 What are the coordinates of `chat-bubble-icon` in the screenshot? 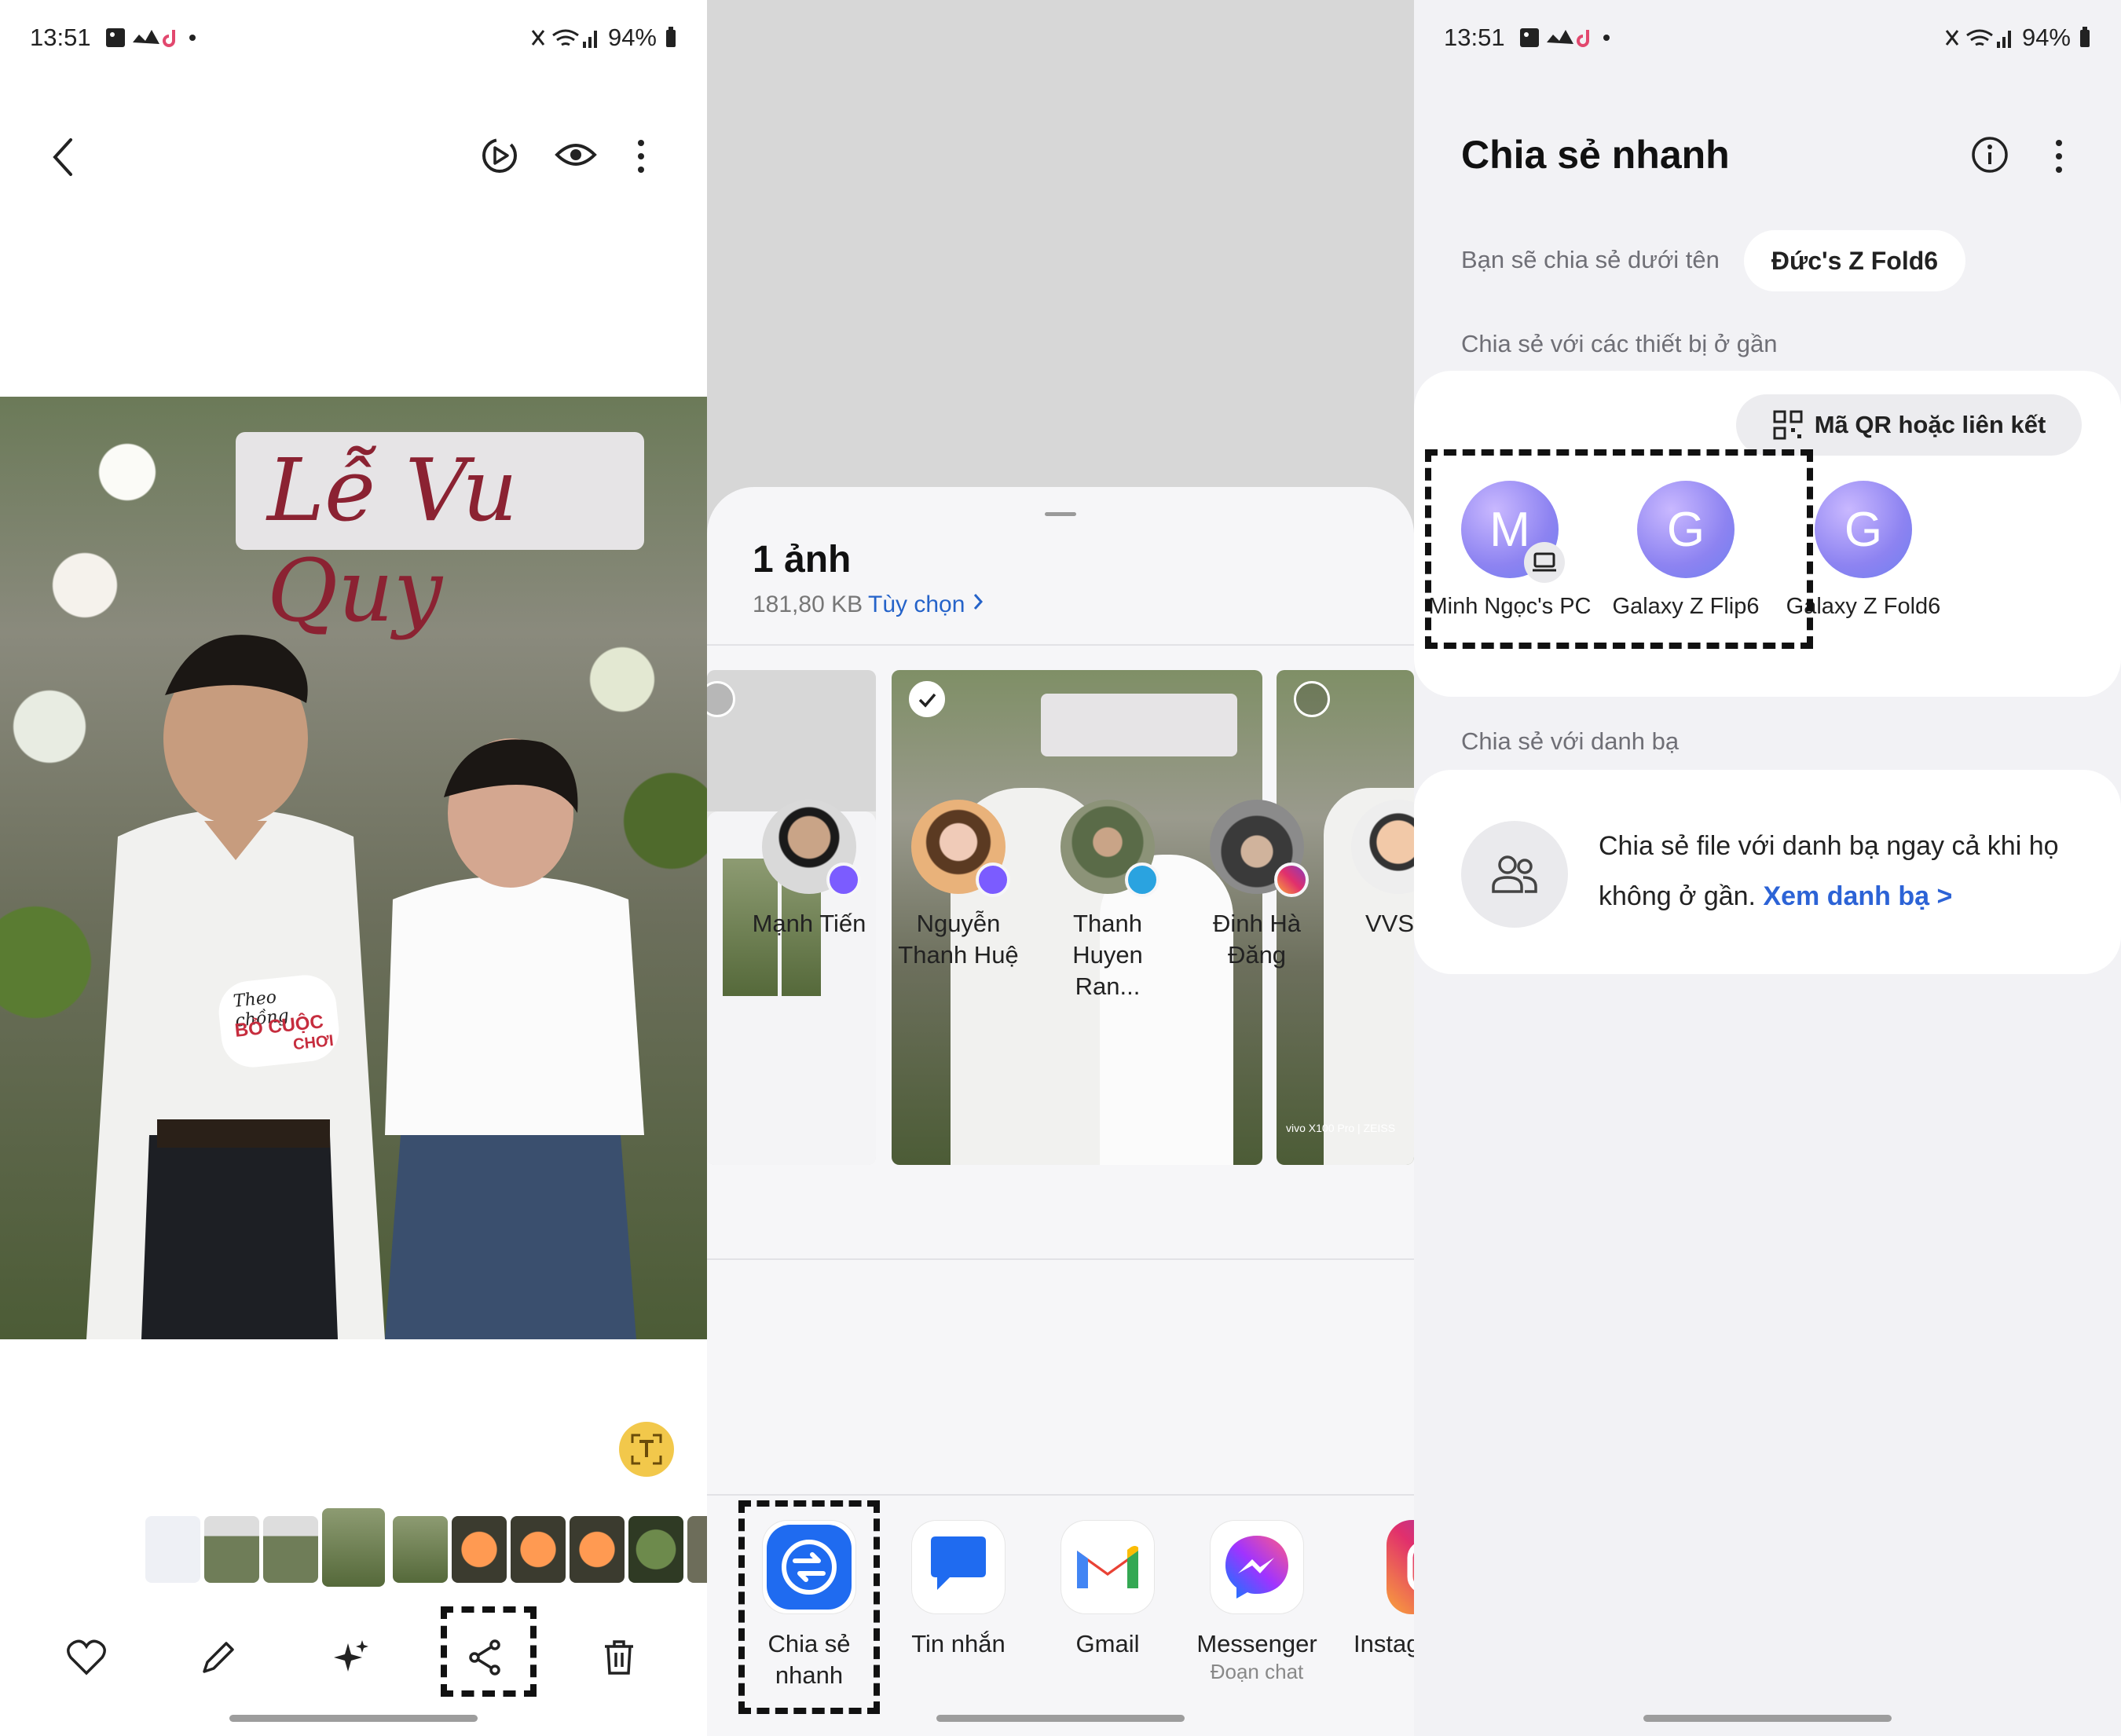 It's located at (959, 1563).